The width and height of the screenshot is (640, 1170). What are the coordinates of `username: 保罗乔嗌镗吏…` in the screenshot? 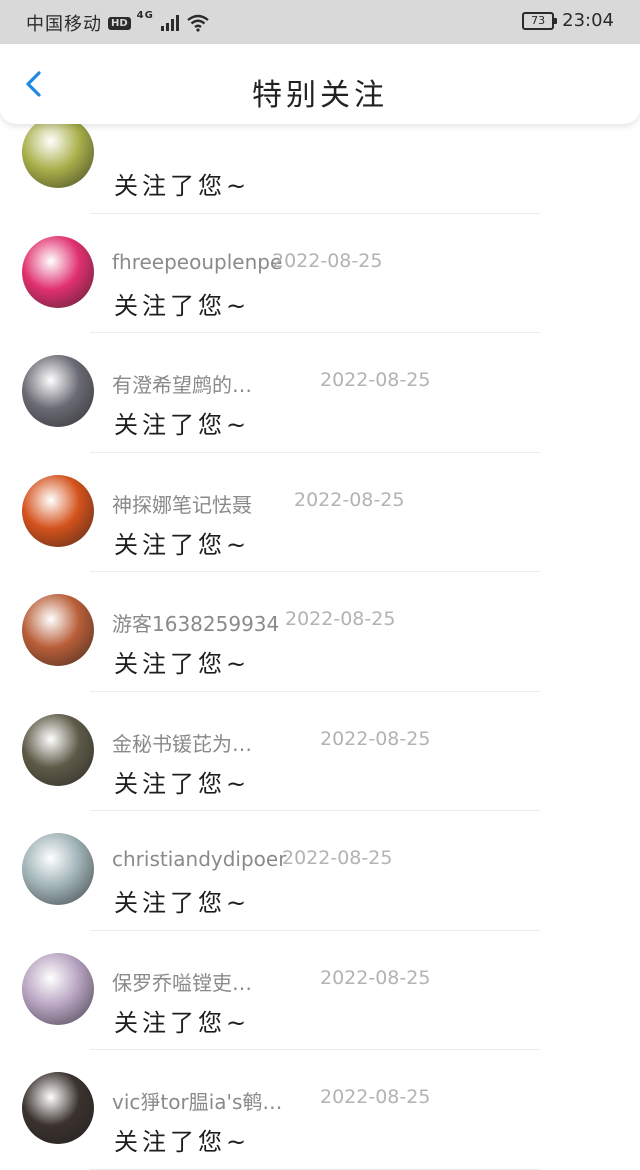 It's located at (182, 981).